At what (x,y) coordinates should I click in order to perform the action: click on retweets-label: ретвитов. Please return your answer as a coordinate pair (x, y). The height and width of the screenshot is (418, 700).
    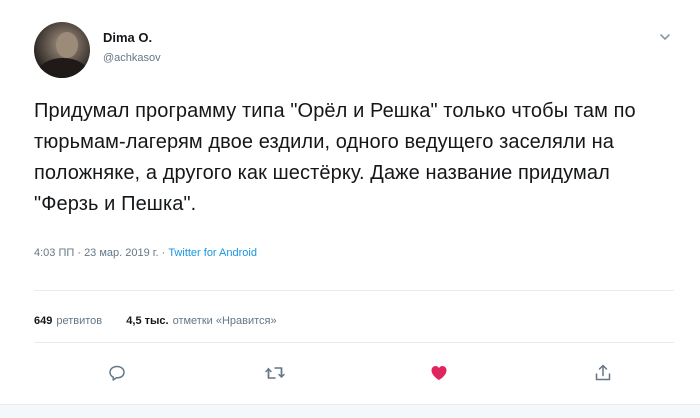
    Looking at the image, I should click on (79, 321).